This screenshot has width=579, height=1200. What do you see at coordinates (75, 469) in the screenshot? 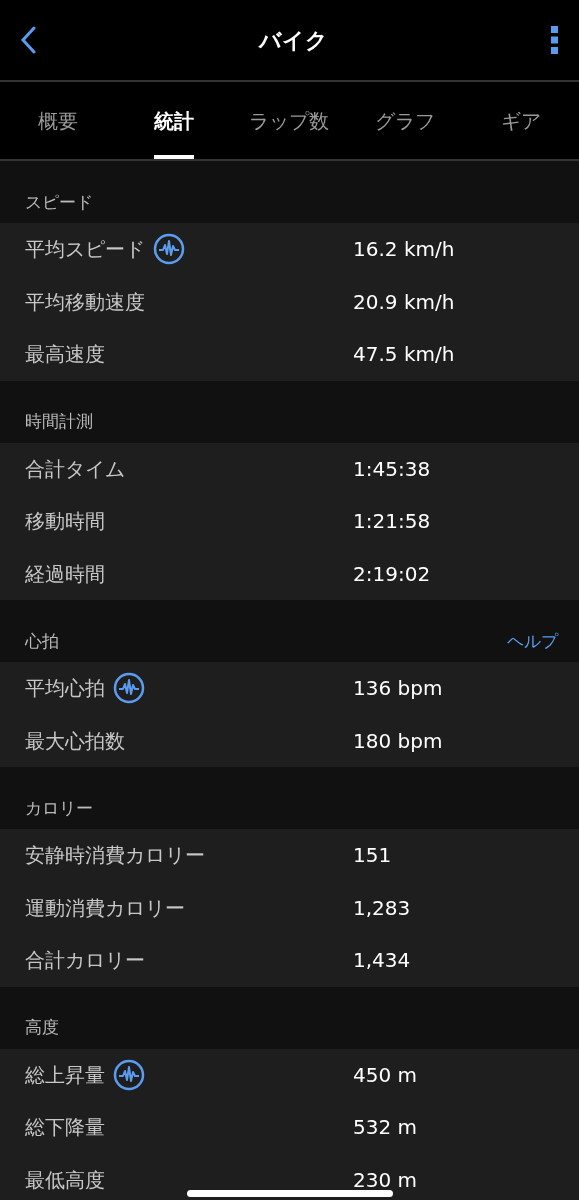
I see `stat-label: 合計タイム` at bounding box center [75, 469].